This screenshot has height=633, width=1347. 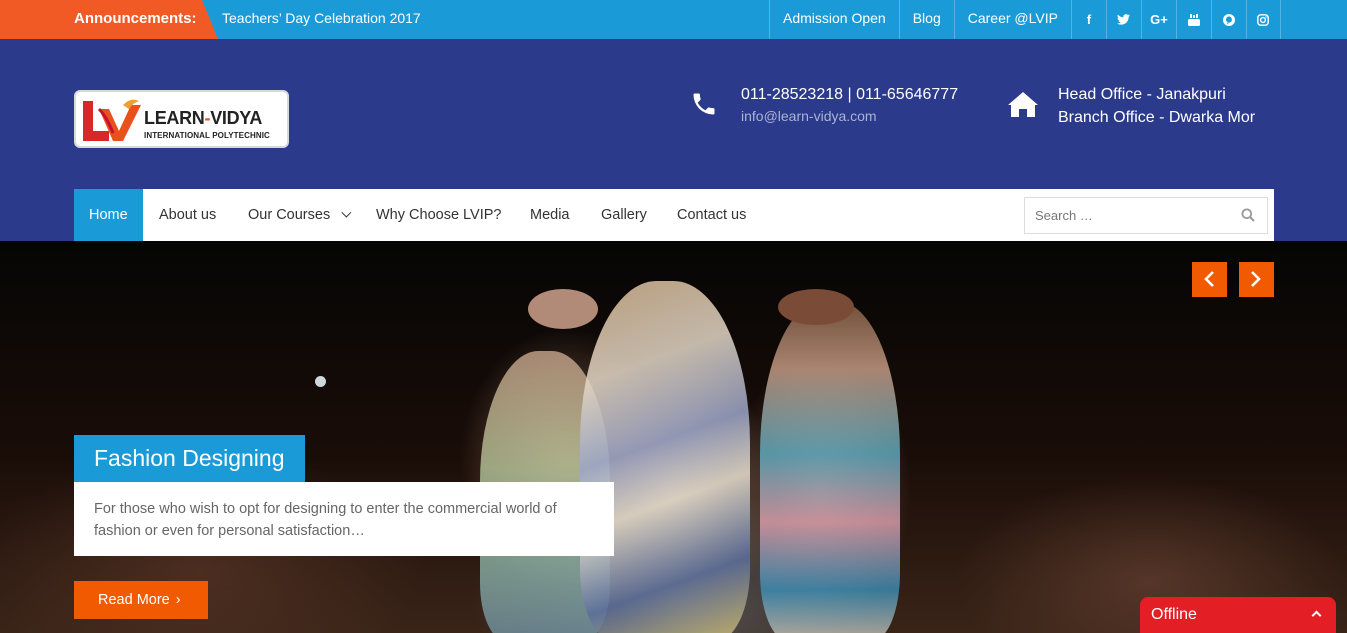 I want to click on career-link: Career @LVIP, so click(x=1012, y=19).